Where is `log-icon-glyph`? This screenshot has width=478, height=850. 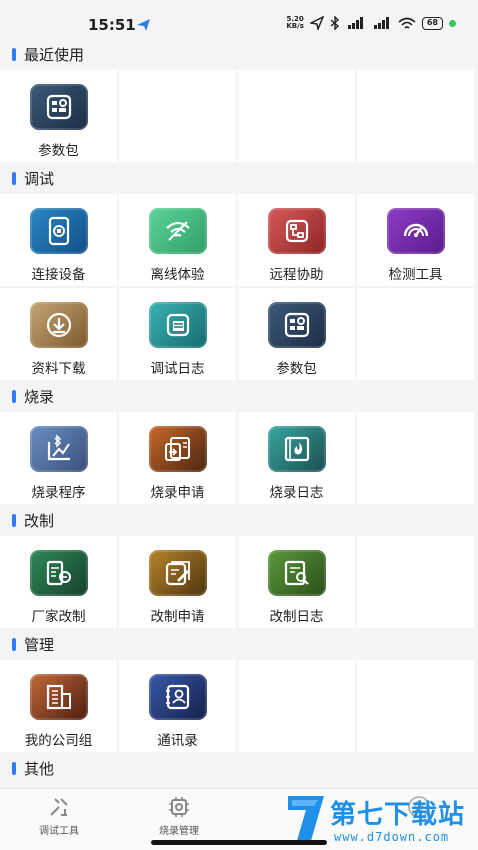 log-icon-glyph is located at coordinates (177, 325).